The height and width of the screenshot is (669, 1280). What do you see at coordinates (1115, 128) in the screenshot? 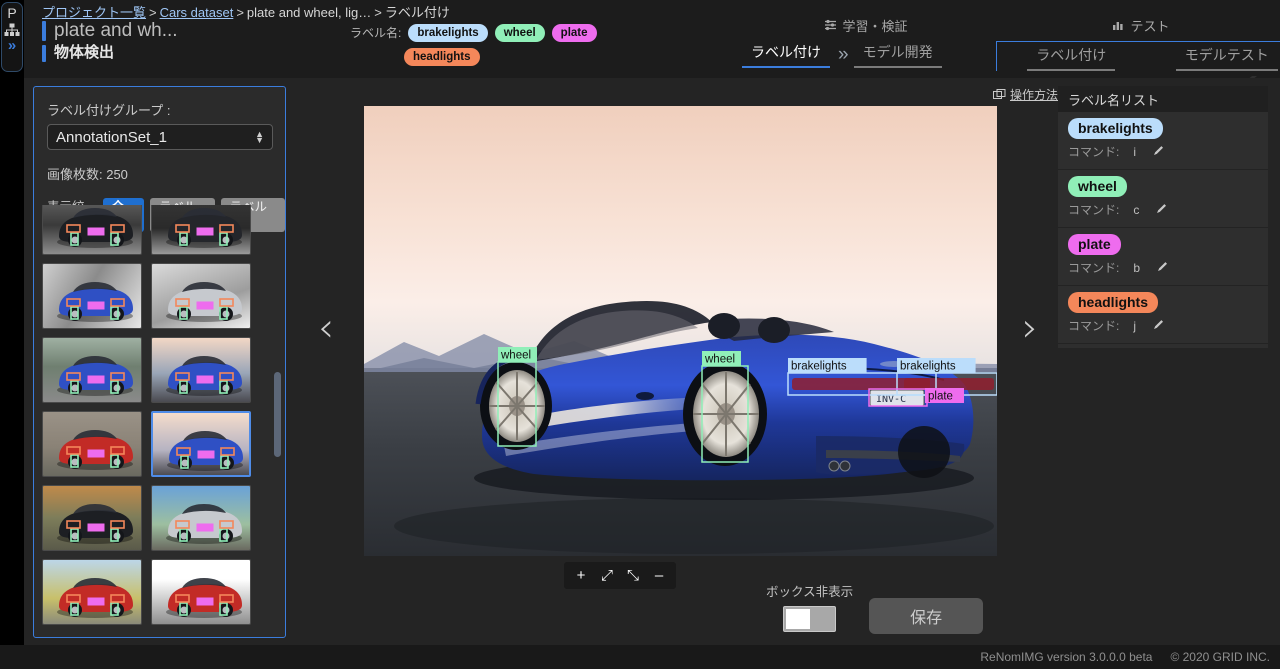
I see `labelname-chip: brakelights` at bounding box center [1115, 128].